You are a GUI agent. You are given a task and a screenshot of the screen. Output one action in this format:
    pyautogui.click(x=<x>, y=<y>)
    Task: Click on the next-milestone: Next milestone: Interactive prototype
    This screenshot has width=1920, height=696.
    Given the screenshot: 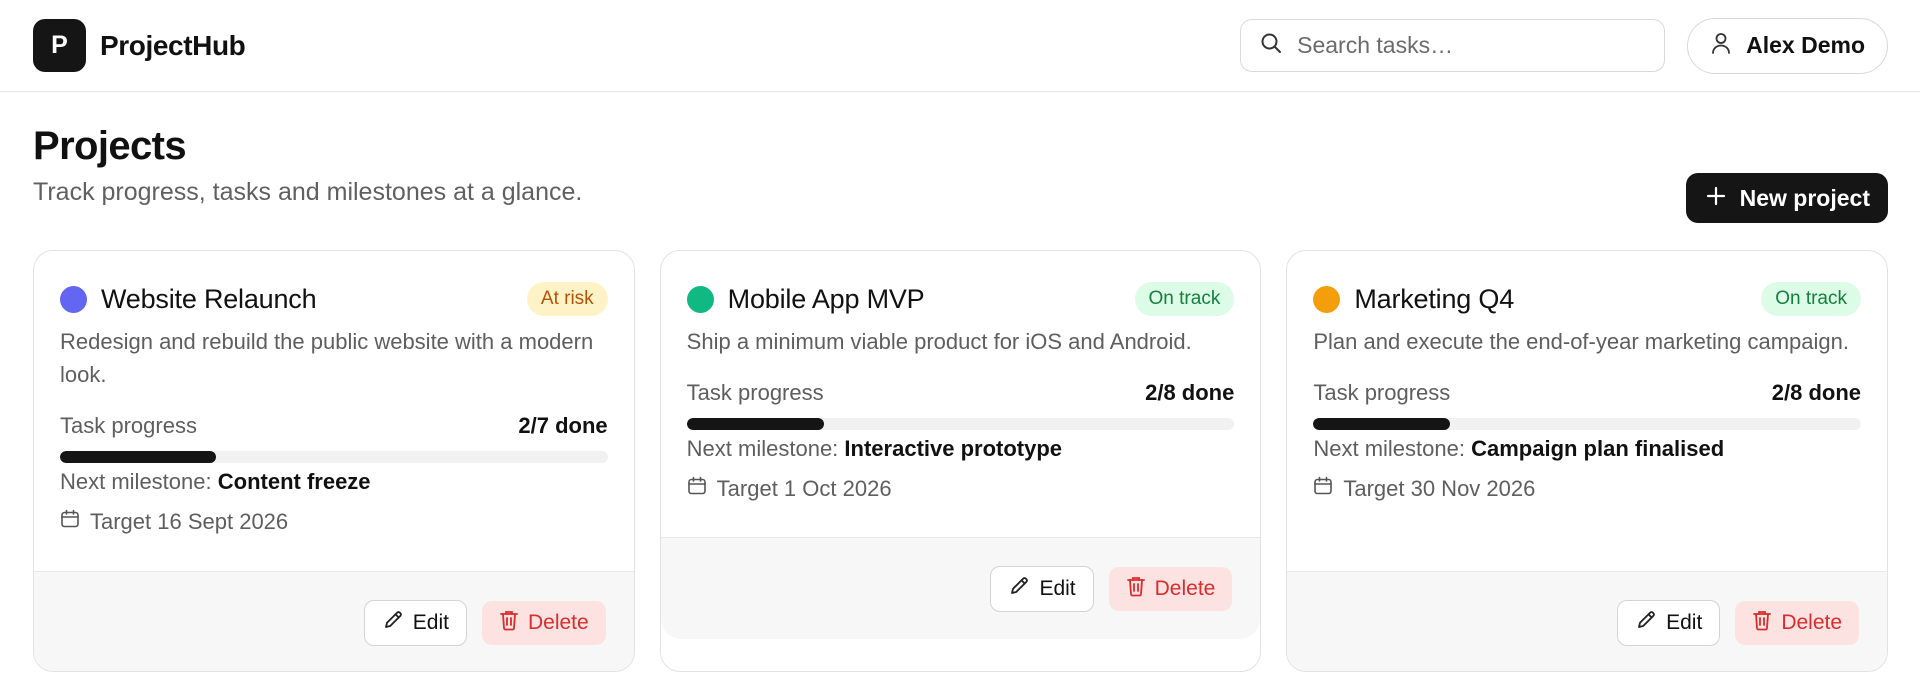 What is the action you would take?
    pyautogui.click(x=961, y=449)
    